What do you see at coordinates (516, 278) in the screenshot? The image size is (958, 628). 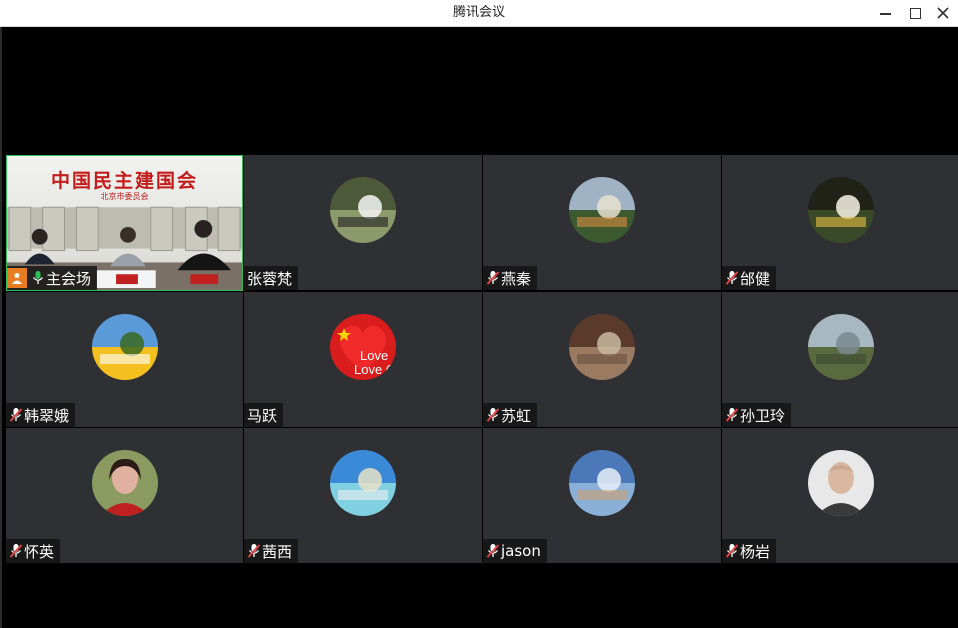 I see `participant-name: 燕秦` at bounding box center [516, 278].